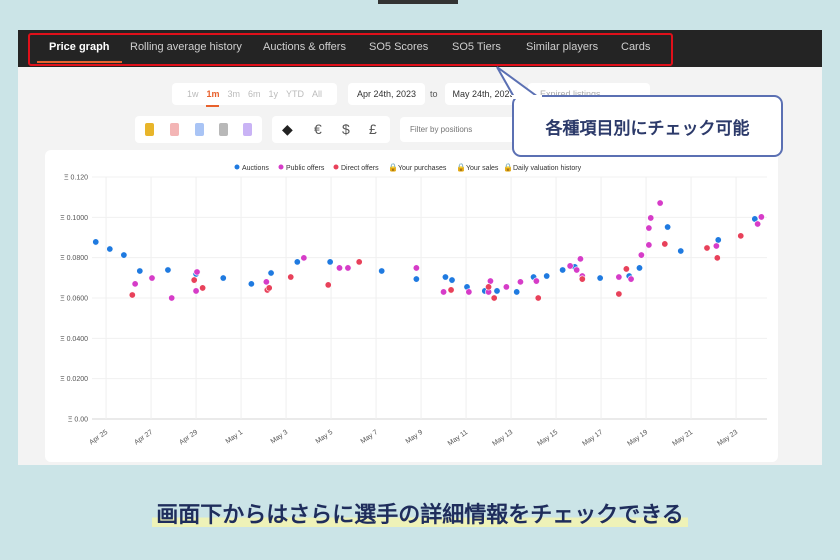 The height and width of the screenshot is (560, 840). I want to click on bottom-caption: 画面下からはさらに選手の詳細情報をチェックできる, so click(420, 513).